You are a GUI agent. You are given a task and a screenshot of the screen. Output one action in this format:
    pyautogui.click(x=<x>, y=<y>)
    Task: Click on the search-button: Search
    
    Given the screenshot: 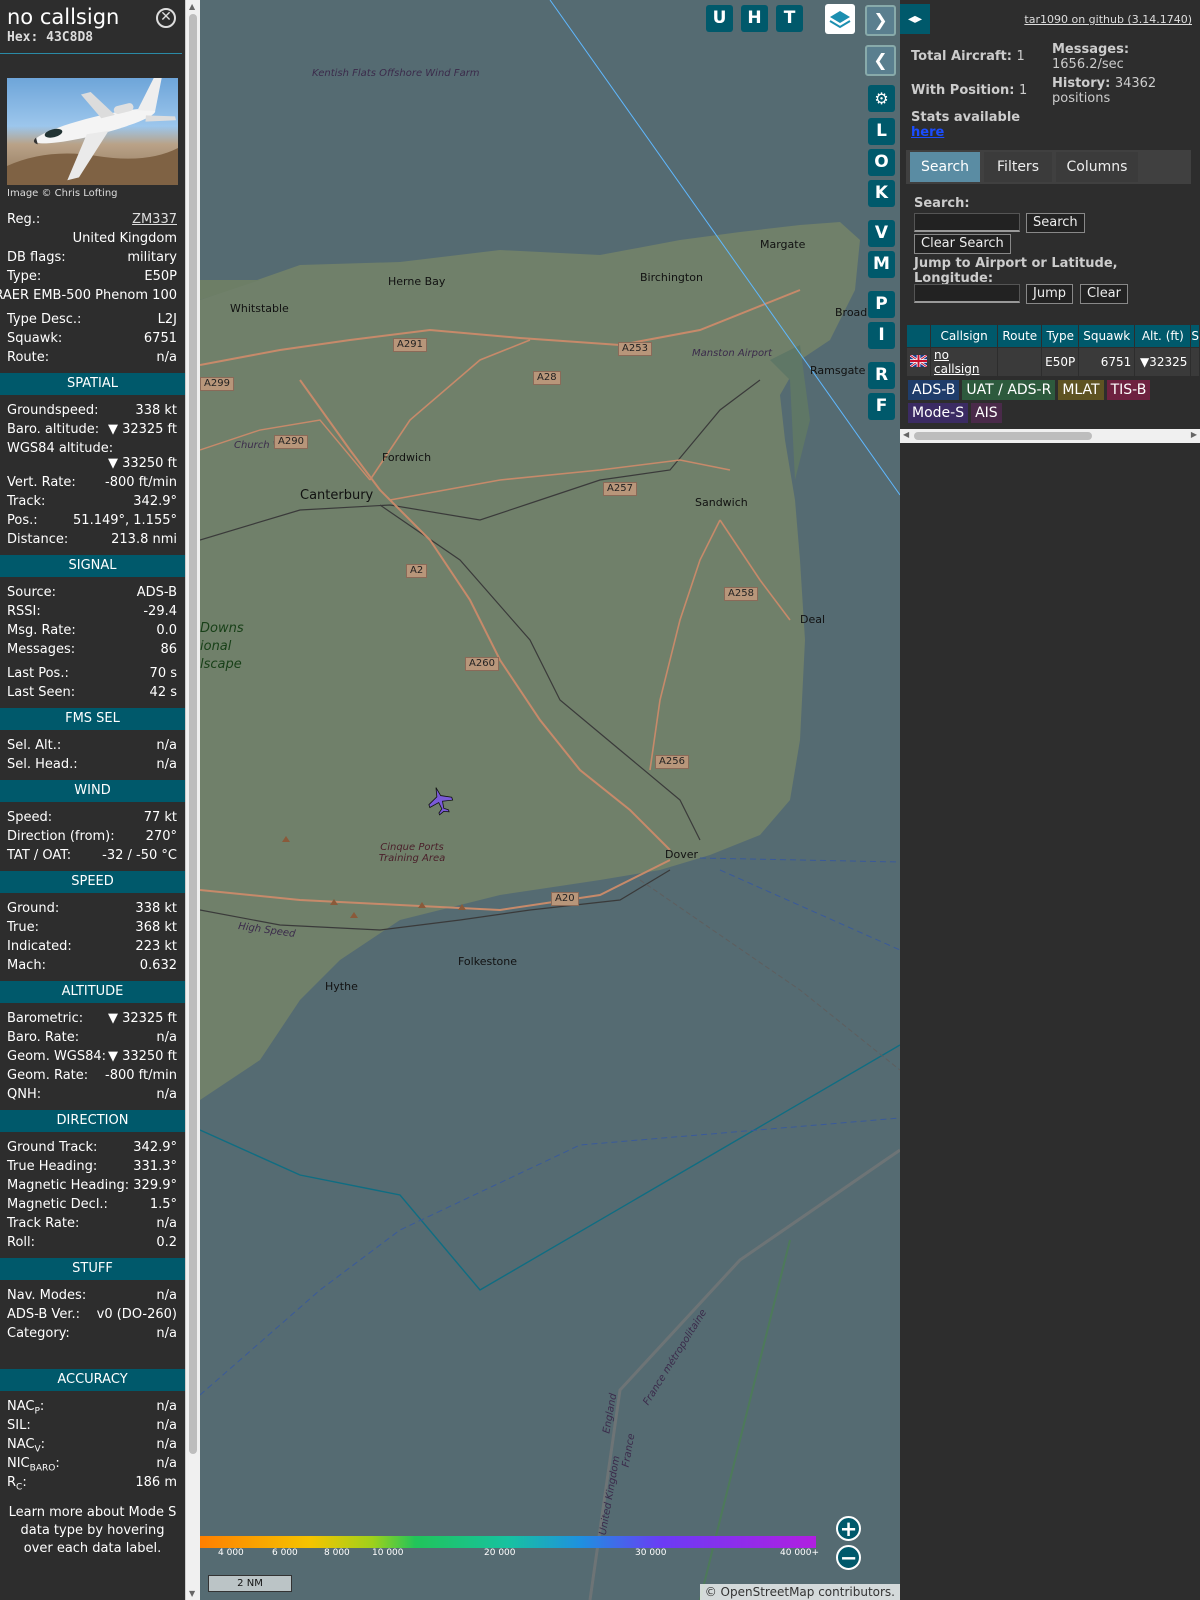 What is the action you would take?
    pyautogui.click(x=1055, y=223)
    